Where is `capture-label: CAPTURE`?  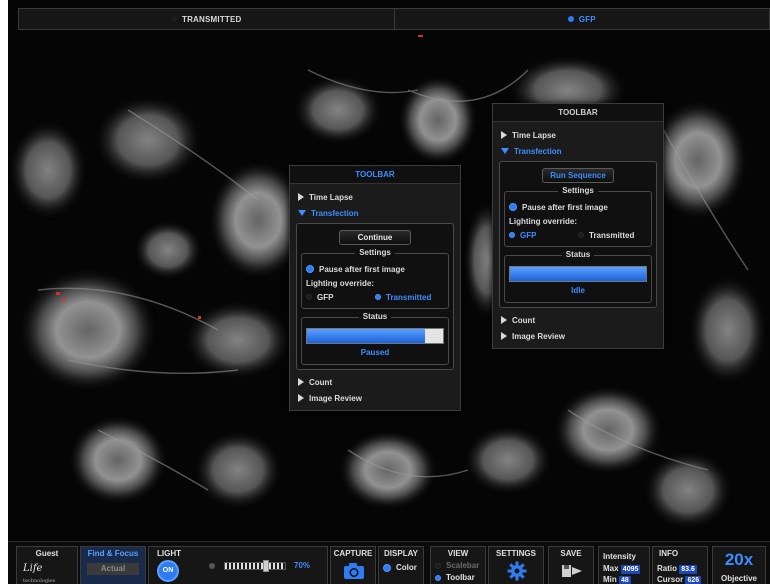 capture-label: CAPTURE is located at coordinates (353, 553).